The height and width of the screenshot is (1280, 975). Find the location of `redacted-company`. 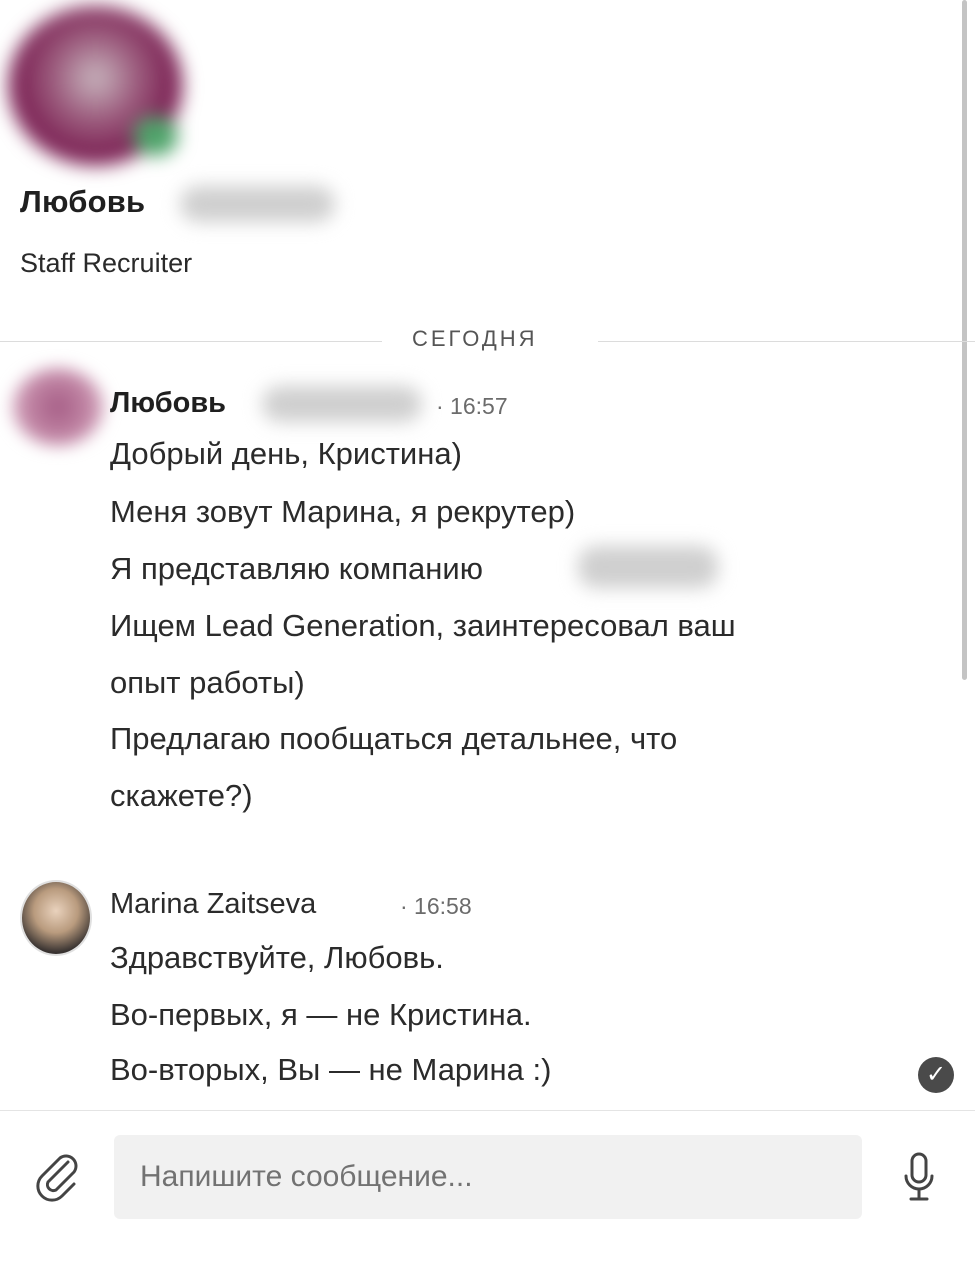

redacted-company is located at coordinates (648, 567).